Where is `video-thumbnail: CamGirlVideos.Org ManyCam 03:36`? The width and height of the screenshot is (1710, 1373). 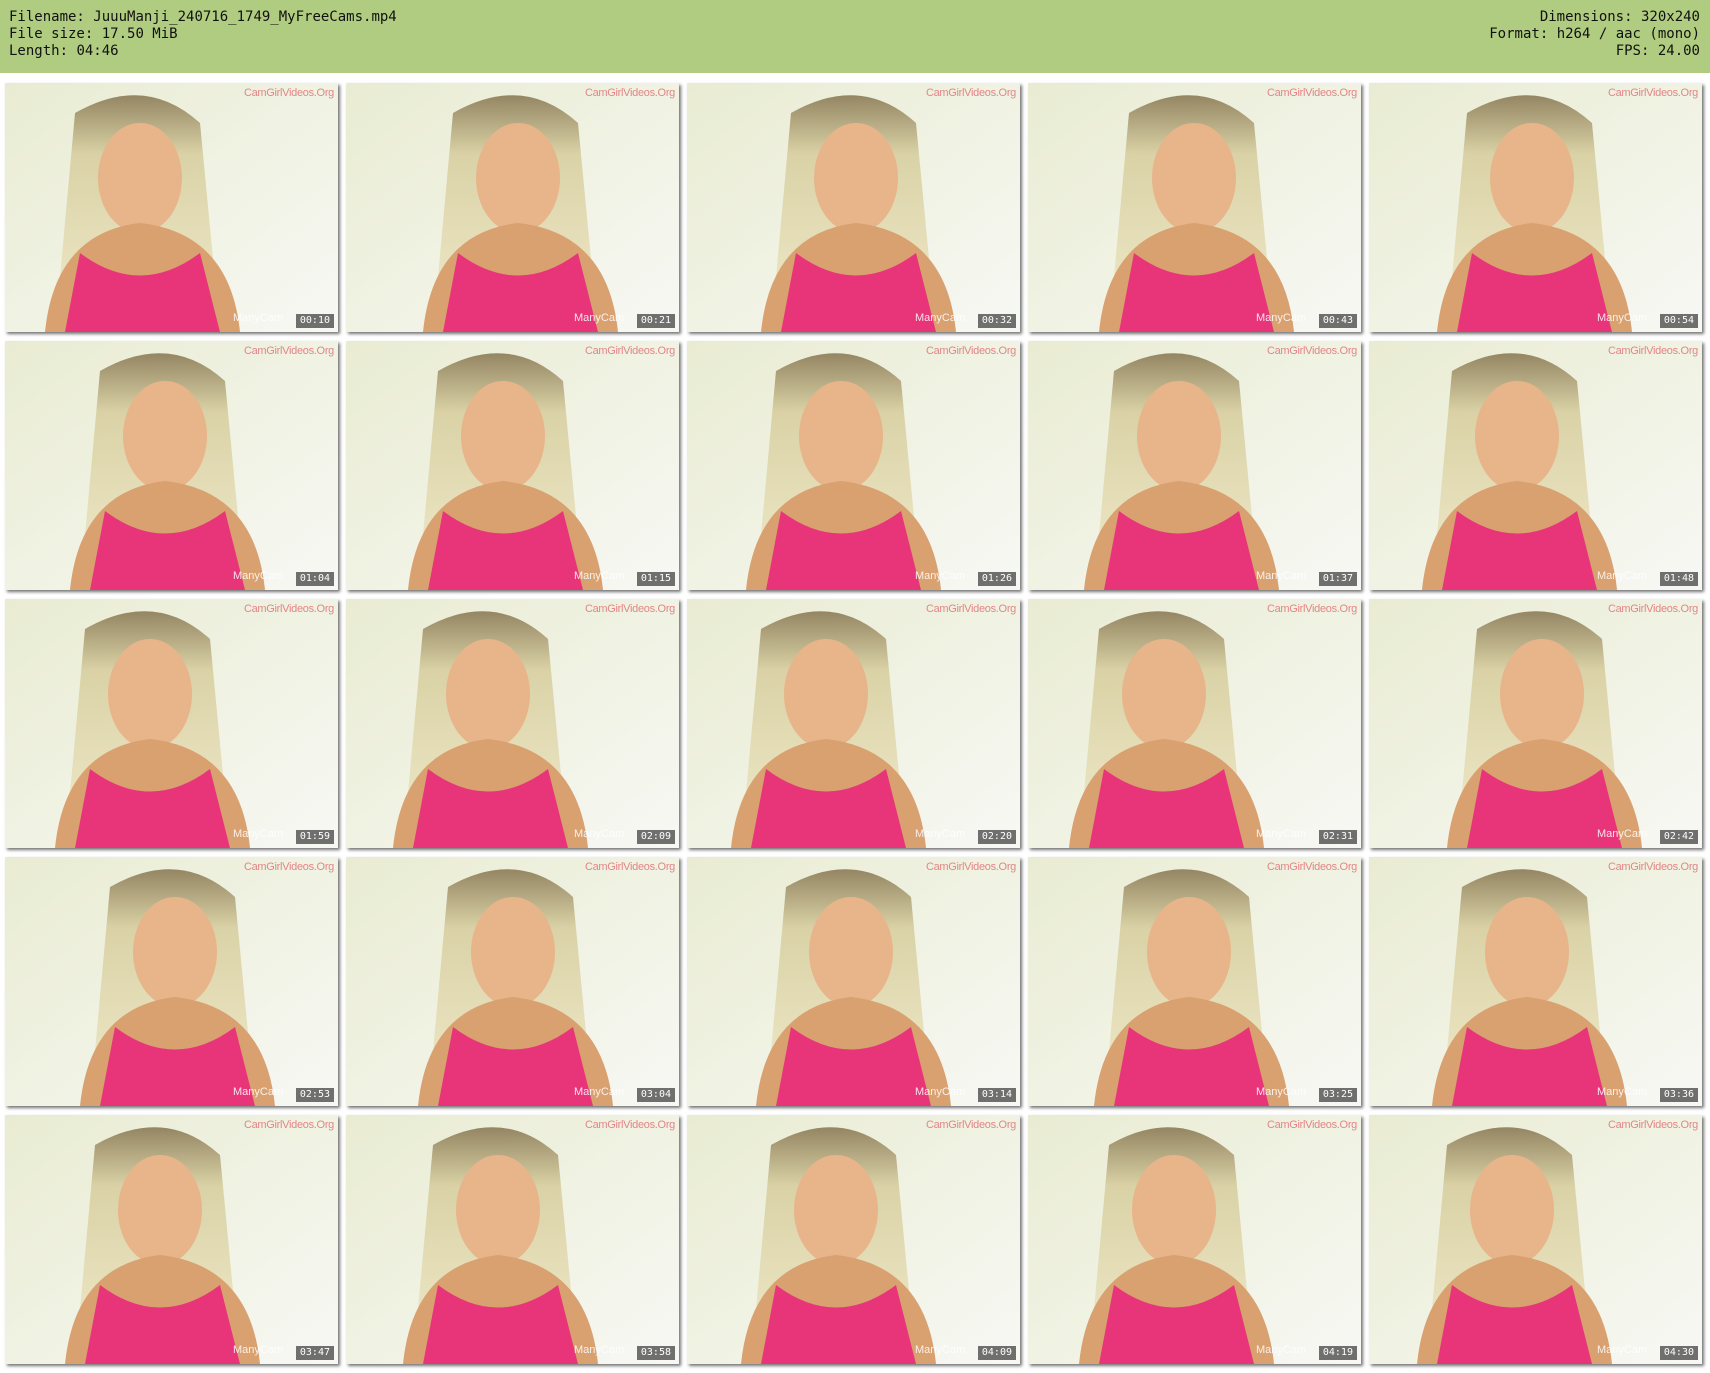 video-thumbnail: CamGirlVideos.Org ManyCam 03:36 is located at coordinates (1535, 981).